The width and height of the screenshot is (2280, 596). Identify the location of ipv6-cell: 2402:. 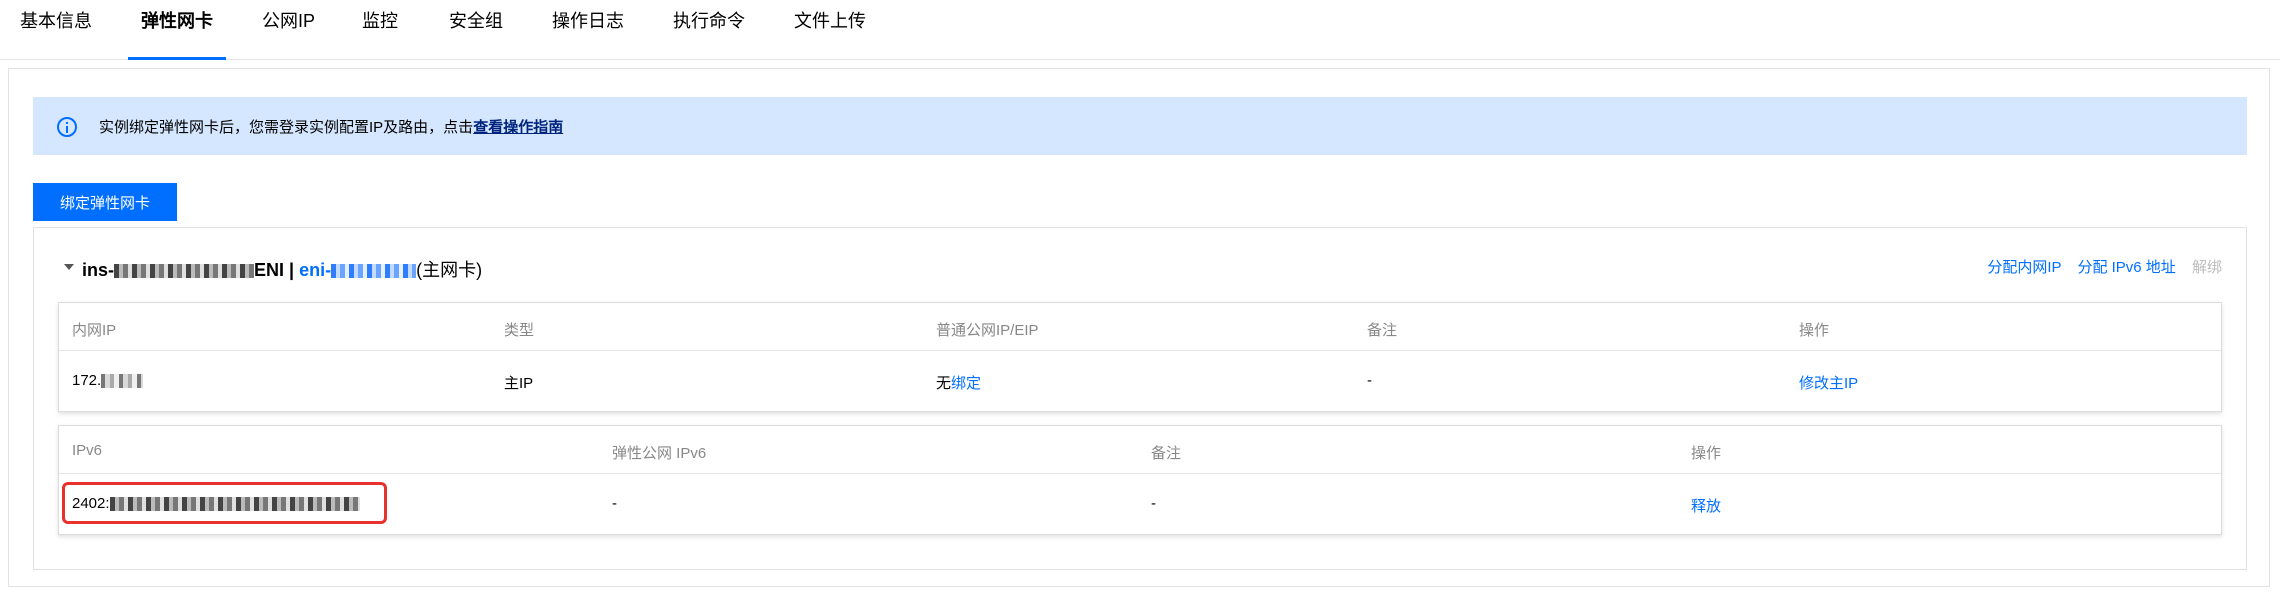
(216, 503).